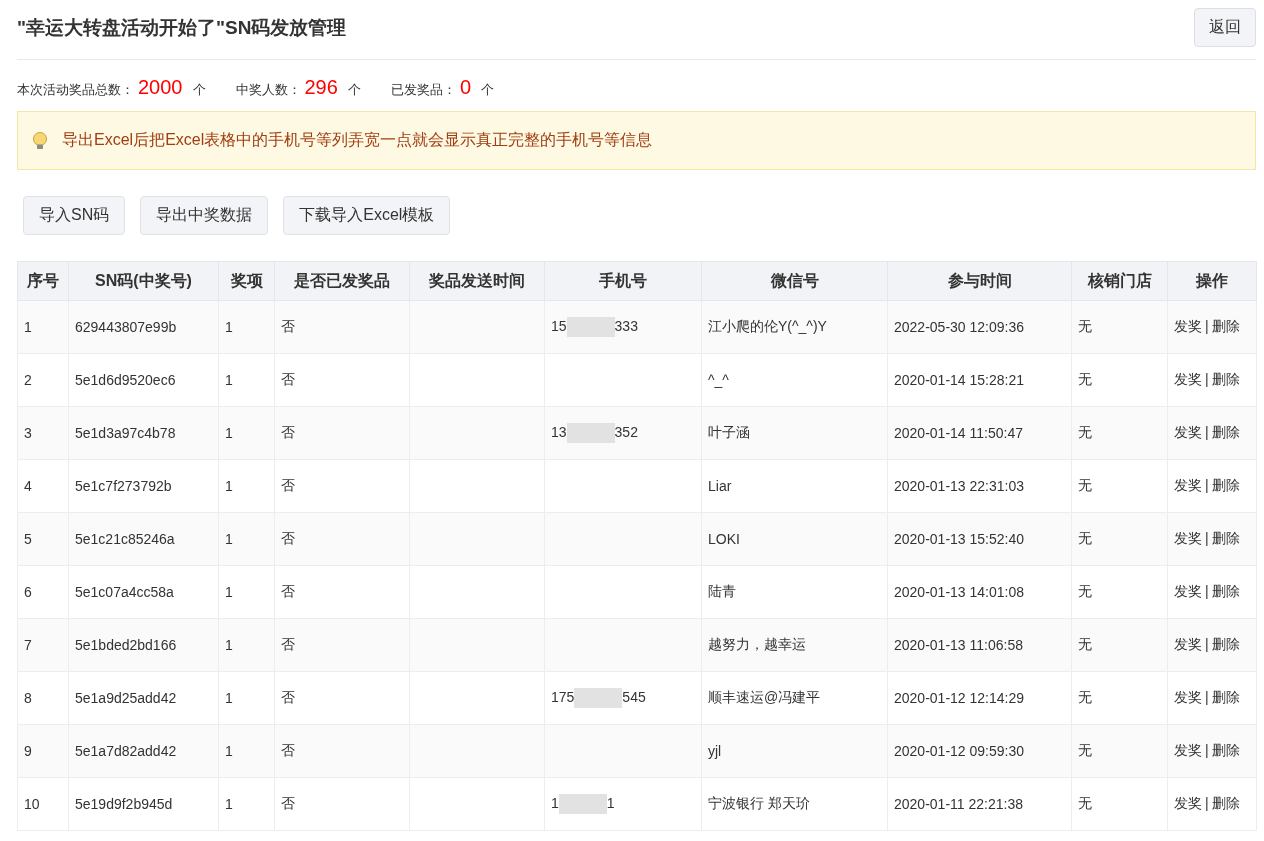  Describe the element at coordinates (143, 592) in the screenshot. I see `table-cell: 5e1c07a4cc58a` at that location.